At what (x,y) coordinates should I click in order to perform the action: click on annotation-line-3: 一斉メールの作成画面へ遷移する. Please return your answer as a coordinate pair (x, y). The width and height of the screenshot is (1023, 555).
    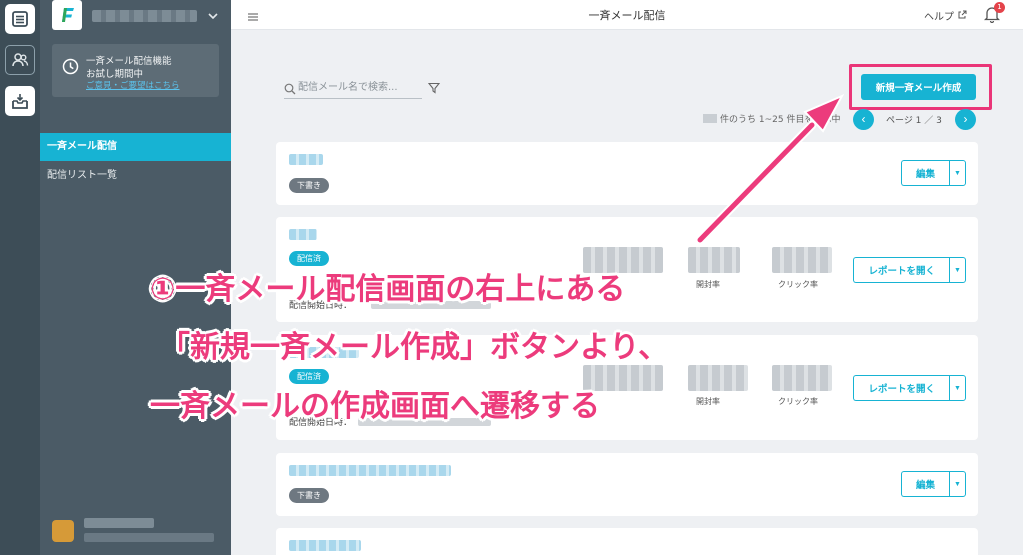
    Looking at the image, I should click on (375, 406).